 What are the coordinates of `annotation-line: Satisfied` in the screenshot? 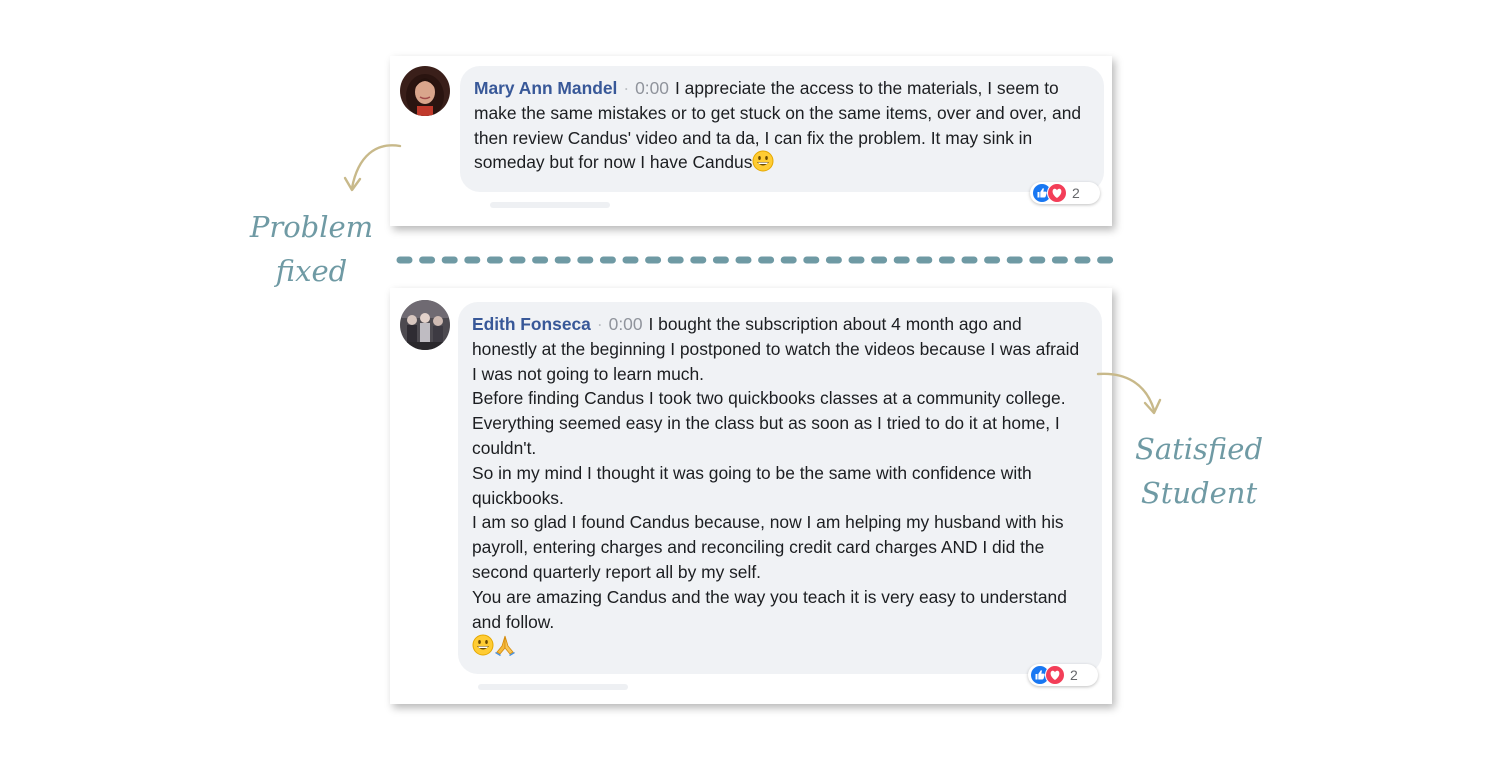 It's located at (1199, 449).